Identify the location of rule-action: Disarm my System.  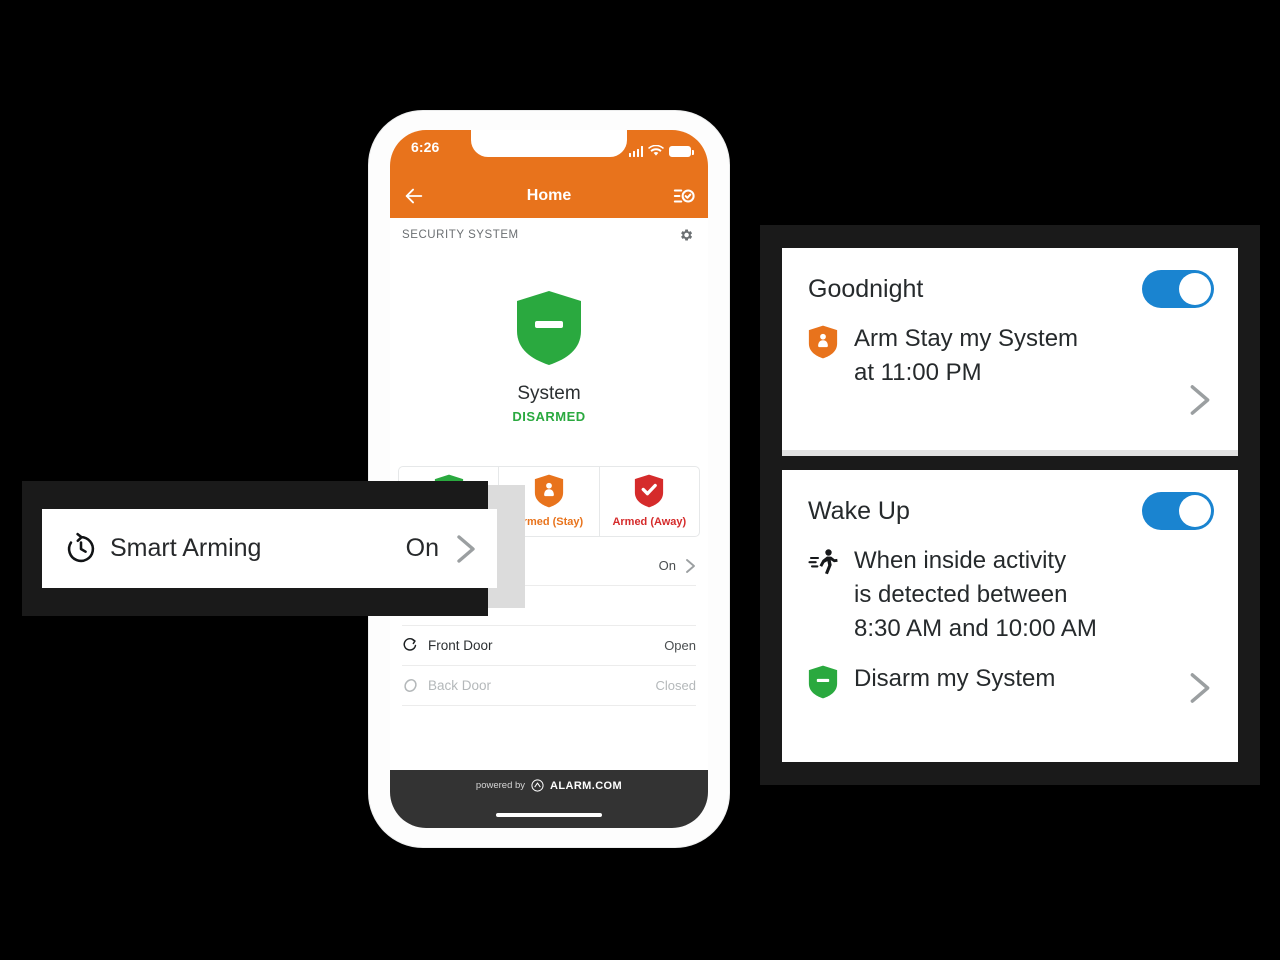
(1010, 680).